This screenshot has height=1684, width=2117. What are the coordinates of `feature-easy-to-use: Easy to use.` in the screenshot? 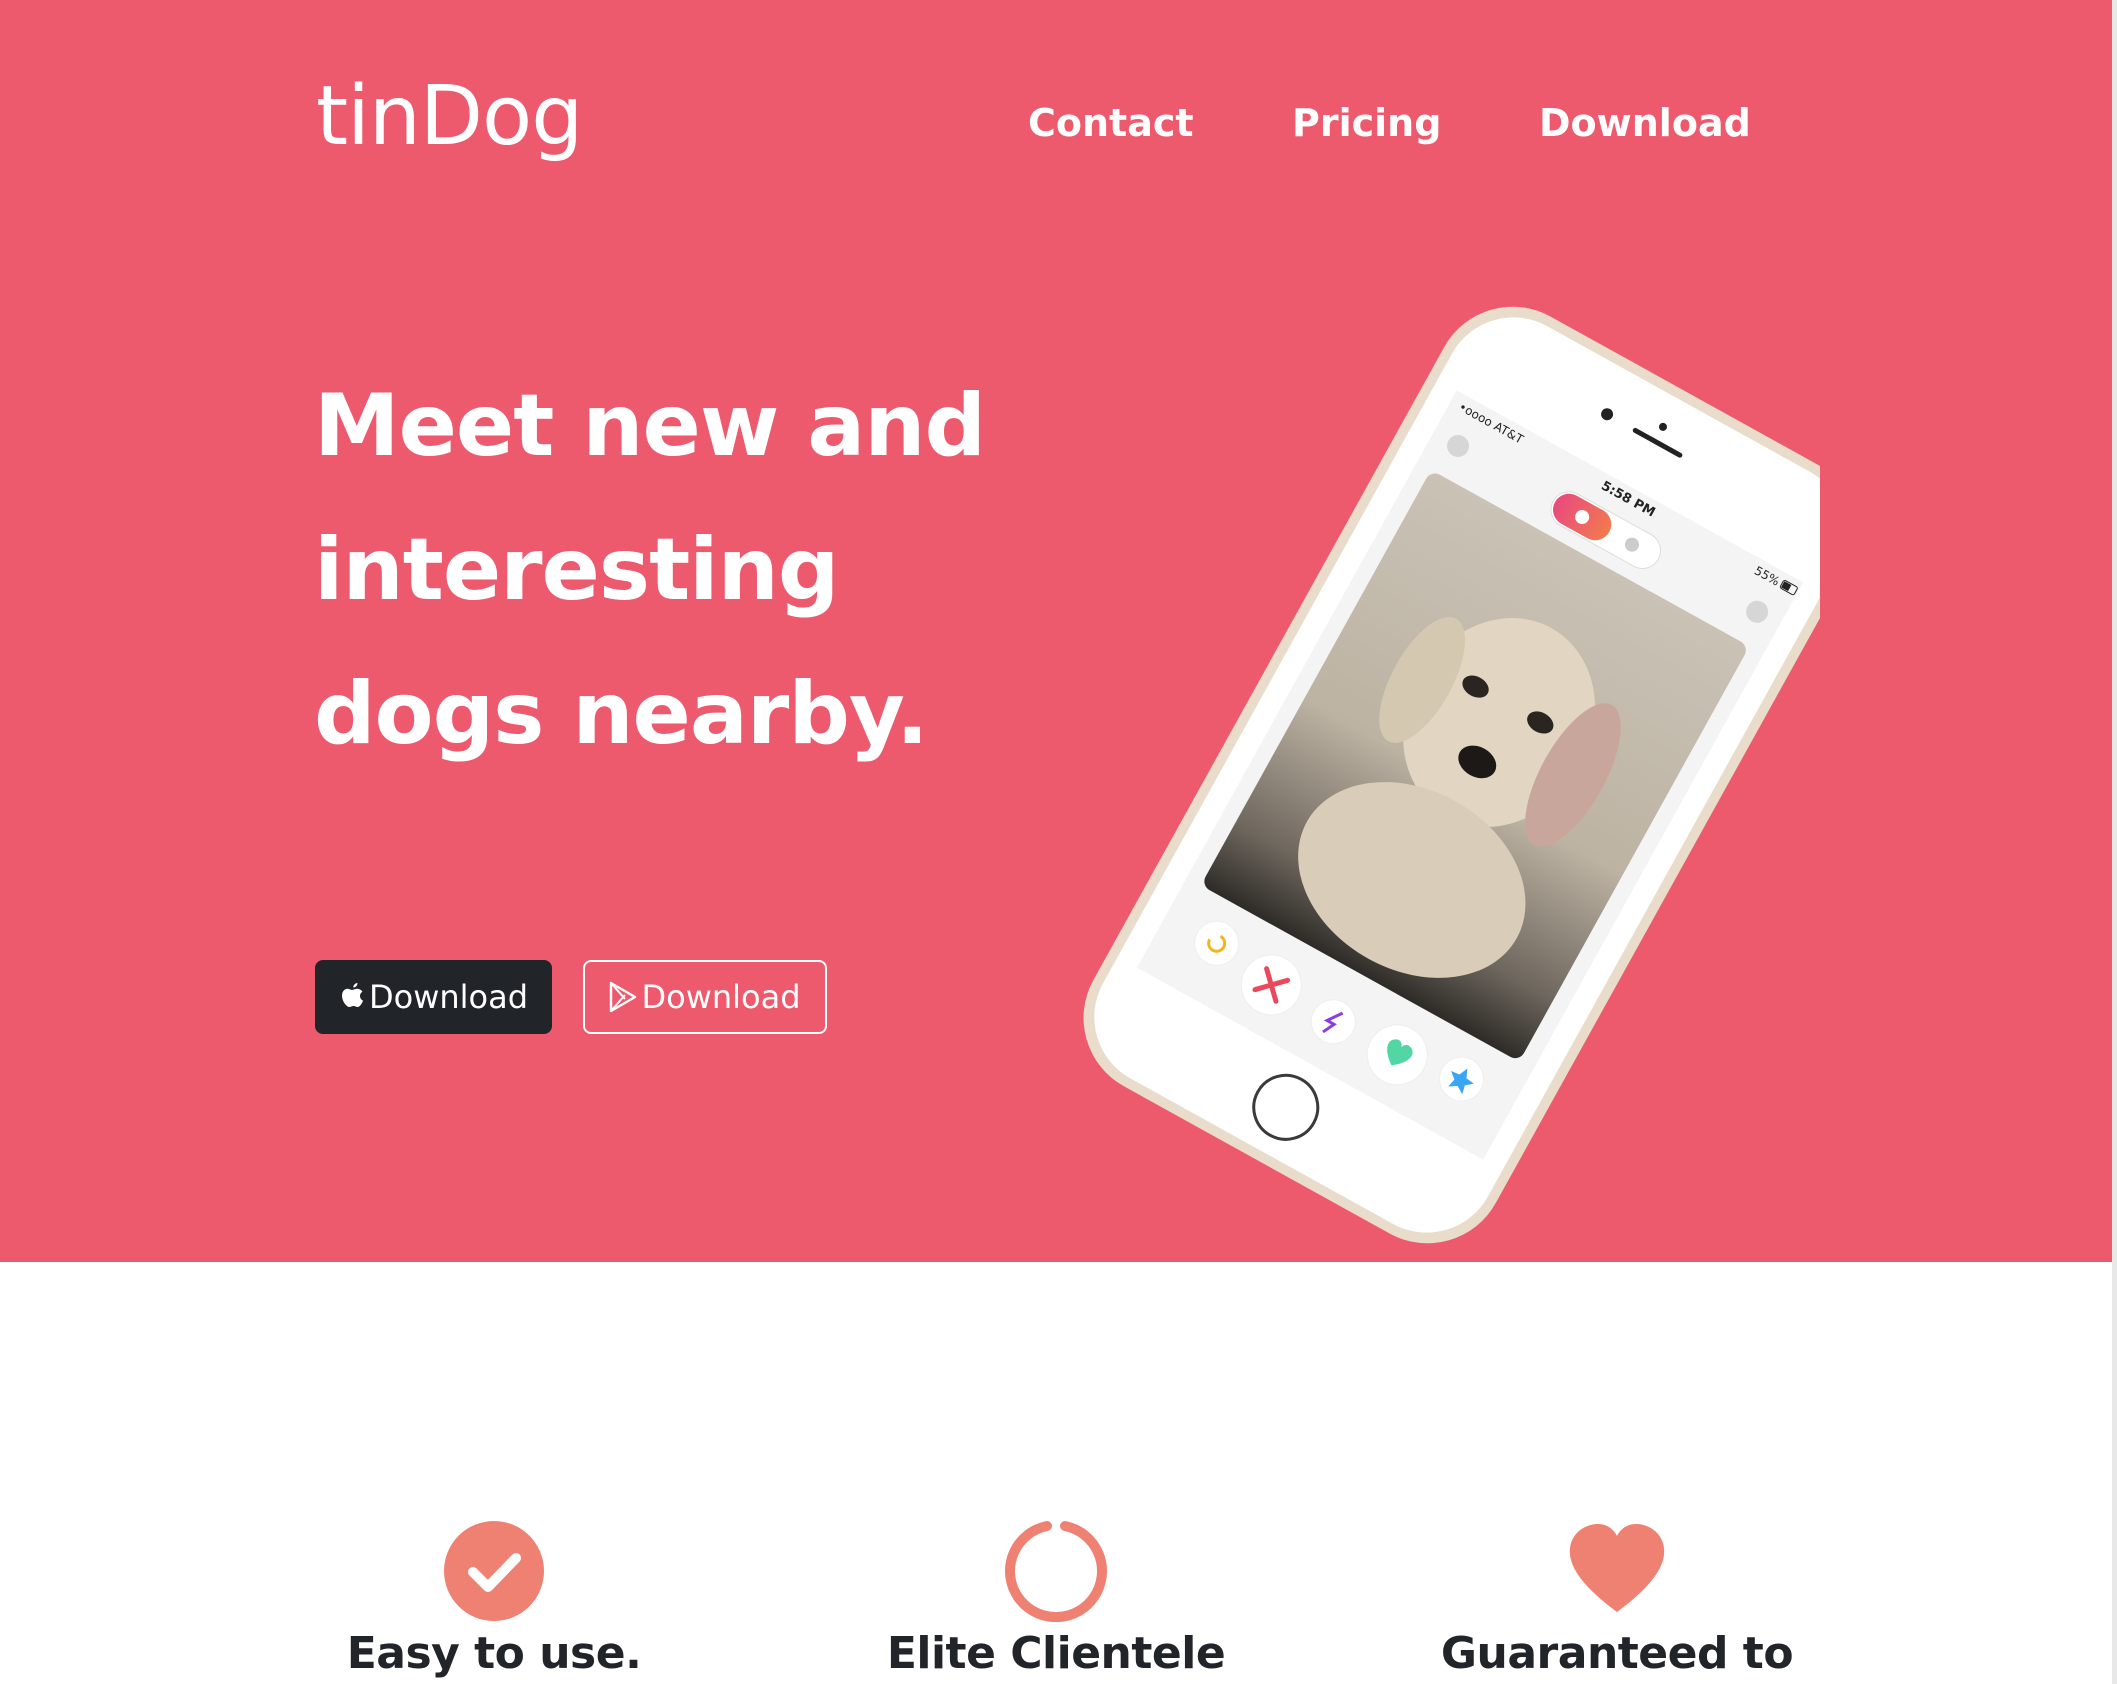 It's located at (494, 1602).